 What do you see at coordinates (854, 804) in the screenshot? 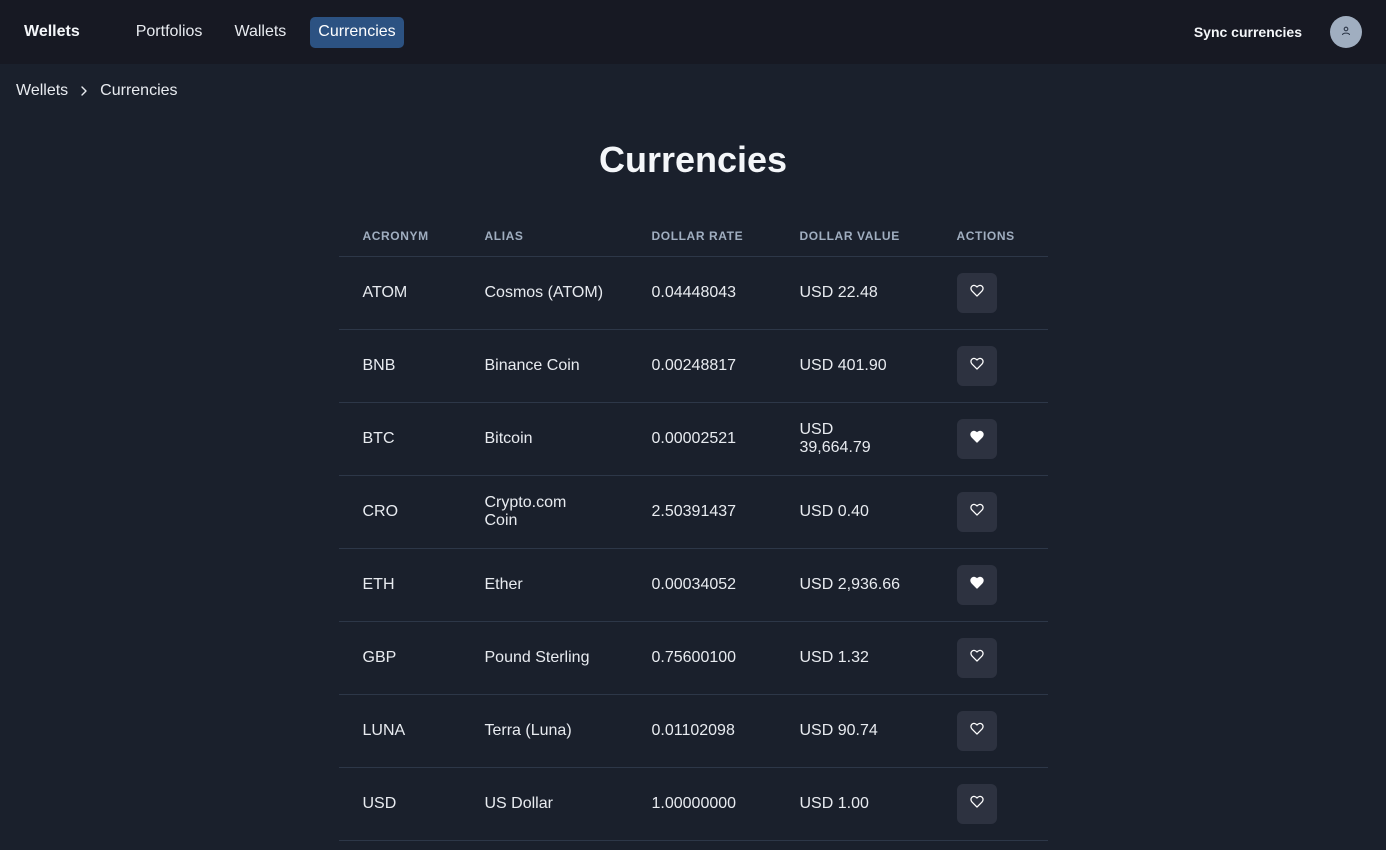
I see `cell-dollar-value: USD 1.00` at bounding box center [854, 804].